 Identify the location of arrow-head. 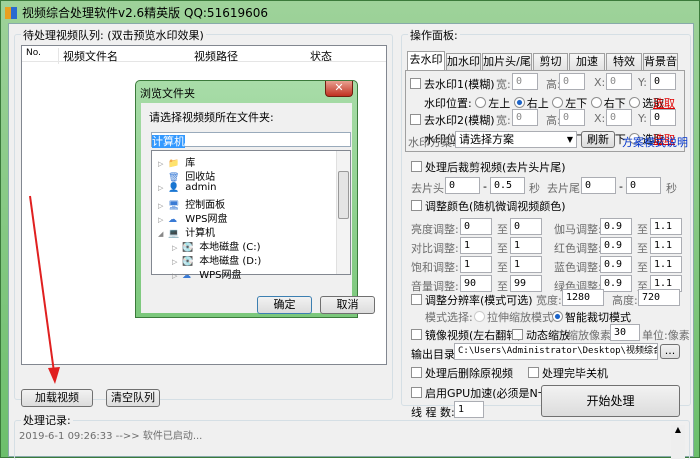
(54, 375).